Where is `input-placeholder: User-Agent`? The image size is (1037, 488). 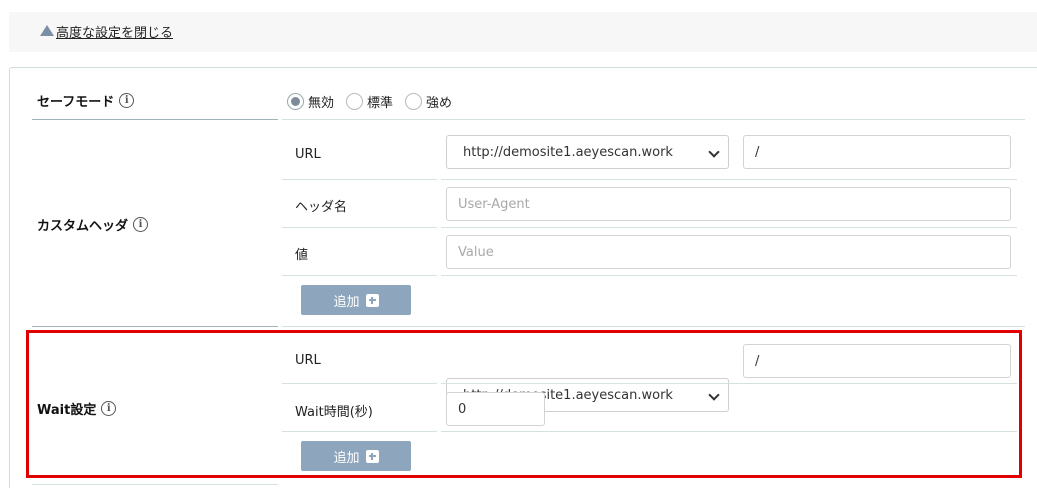
input-placeholder: User-Agent is located at coordinates (494, 204).